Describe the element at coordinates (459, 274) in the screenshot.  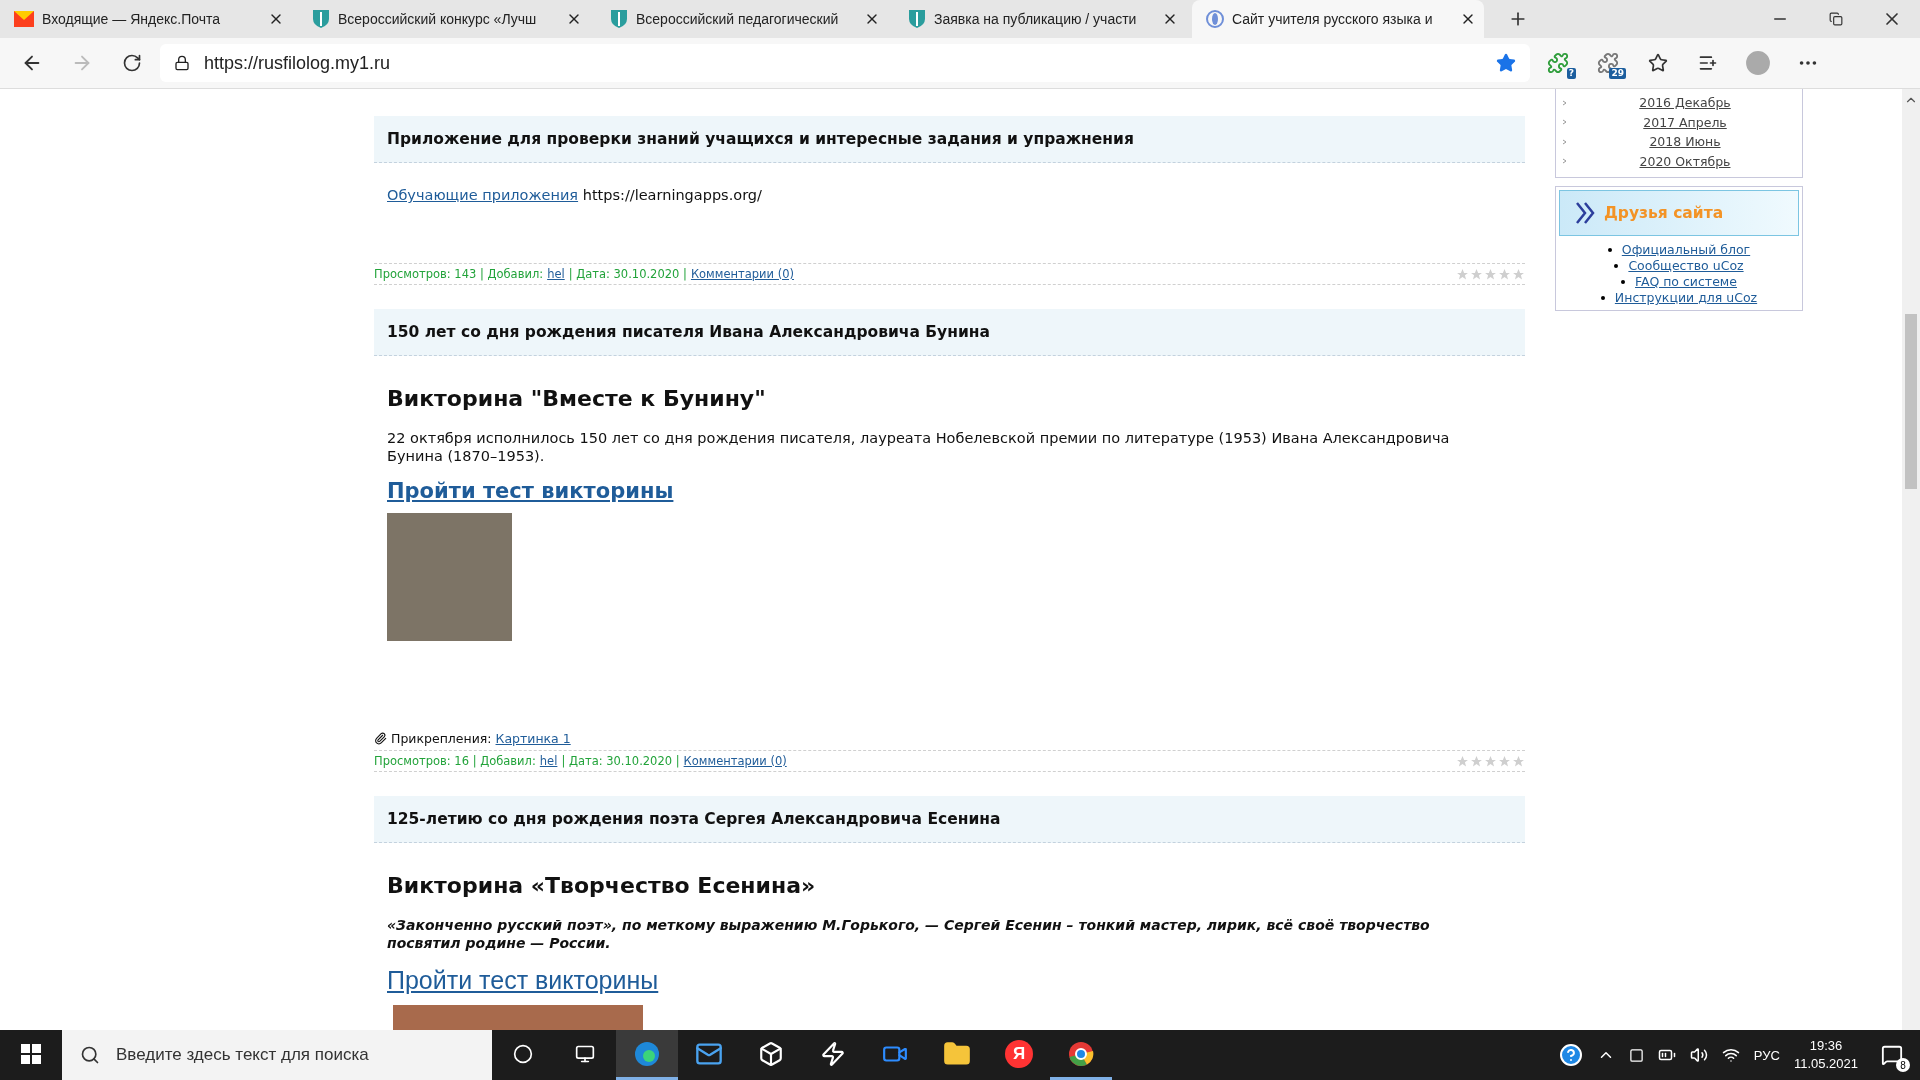
I see `post-meta: Просмотров: 143 | Добавил:` at that location.